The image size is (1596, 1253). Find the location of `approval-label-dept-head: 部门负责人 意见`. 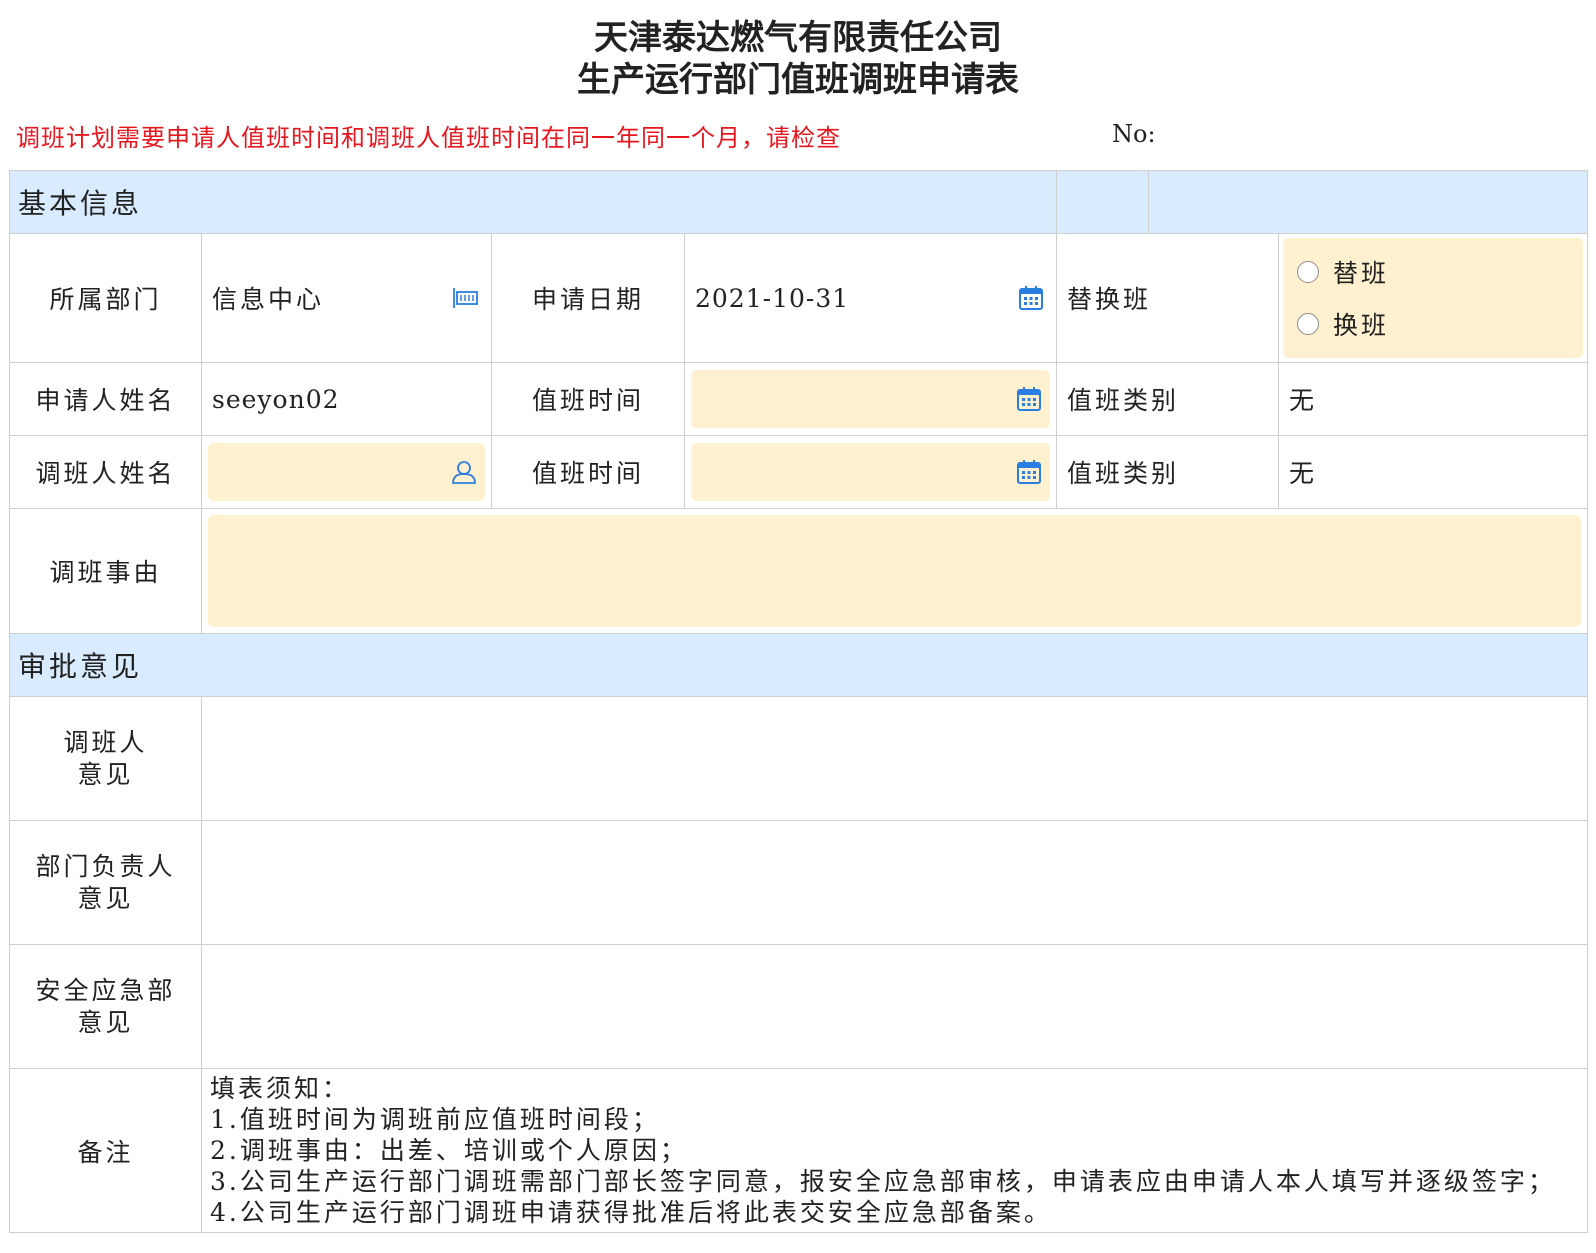

approval-label-dept-head: 部门负责人 意见 is located at coordinates (105, 882).